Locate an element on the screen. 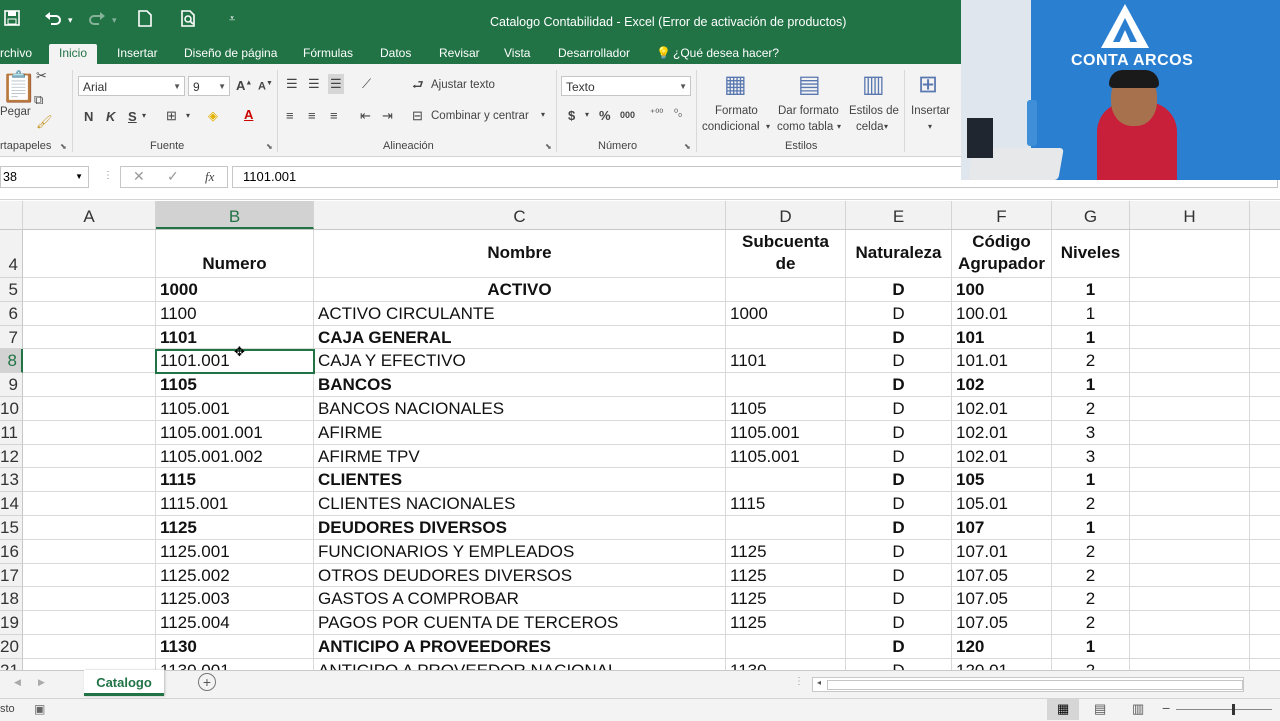 Image resolution: width=1280 pixels, height=721 pixels. font-color-icon: A is located at coordinates (248, 114).